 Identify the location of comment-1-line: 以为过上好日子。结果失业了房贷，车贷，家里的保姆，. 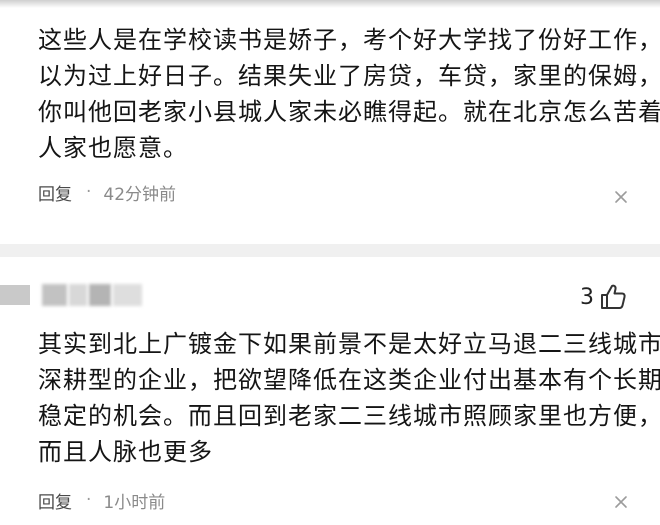
(349, 76).